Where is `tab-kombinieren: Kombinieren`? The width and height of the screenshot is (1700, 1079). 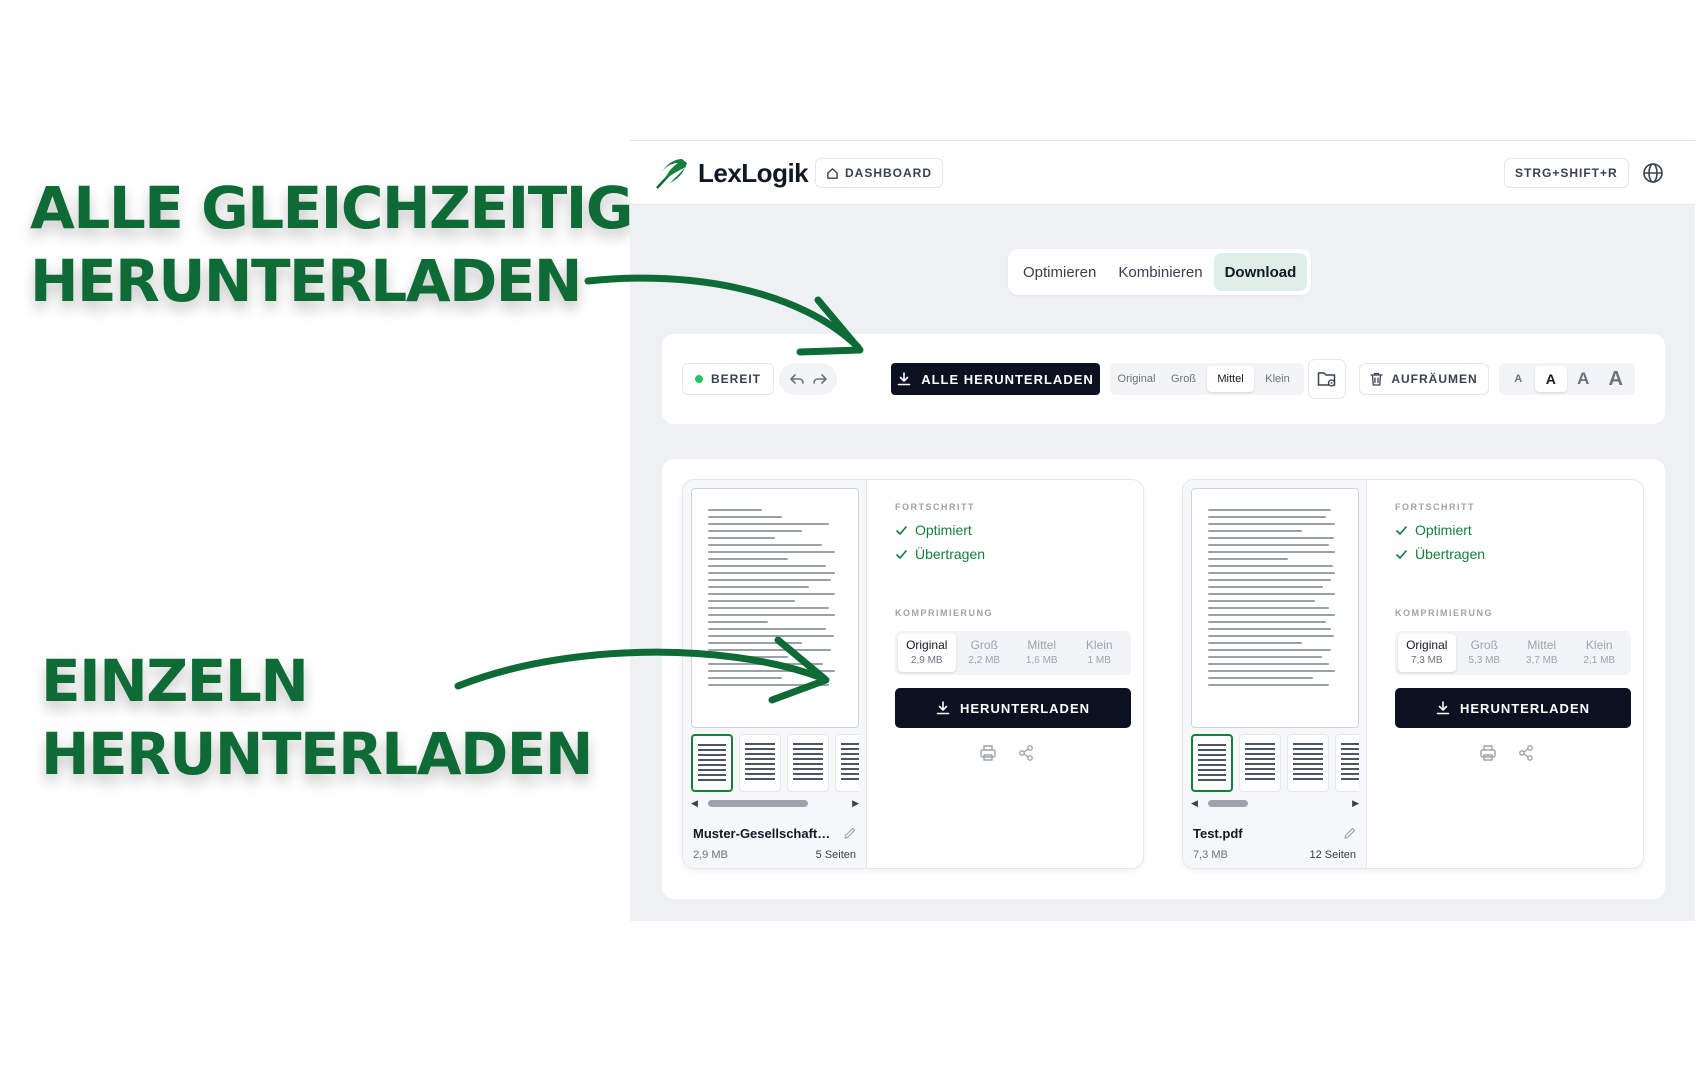 tab-kombinieren: Kombinieren is located at coordinates (1160, 272).